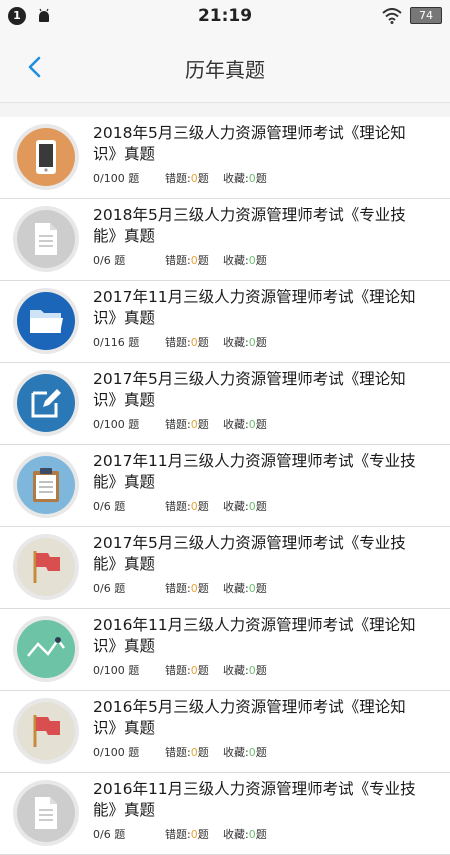  I want to click on item-title: 2017年11月三级人力资源管理师考试《专业技能》真题, so click(254, 471).